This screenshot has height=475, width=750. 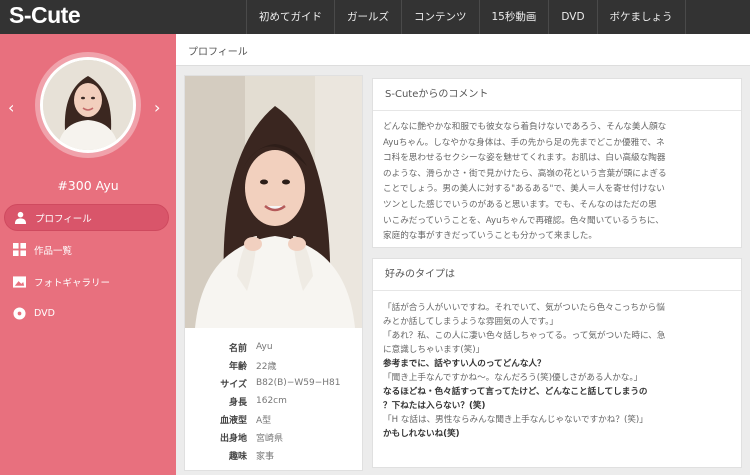 What do you see at coordinates (440, 17) in the screenshot?
I see `nav-item-contents: コンテンツ` at bounding box center [440, 17].